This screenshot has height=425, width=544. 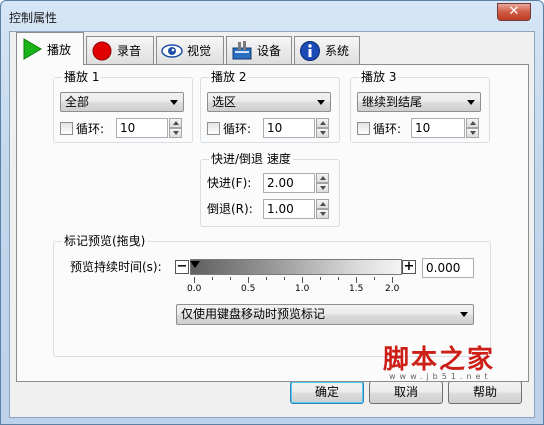 I want to click on increase-button: +, so click(x=409, y=267).